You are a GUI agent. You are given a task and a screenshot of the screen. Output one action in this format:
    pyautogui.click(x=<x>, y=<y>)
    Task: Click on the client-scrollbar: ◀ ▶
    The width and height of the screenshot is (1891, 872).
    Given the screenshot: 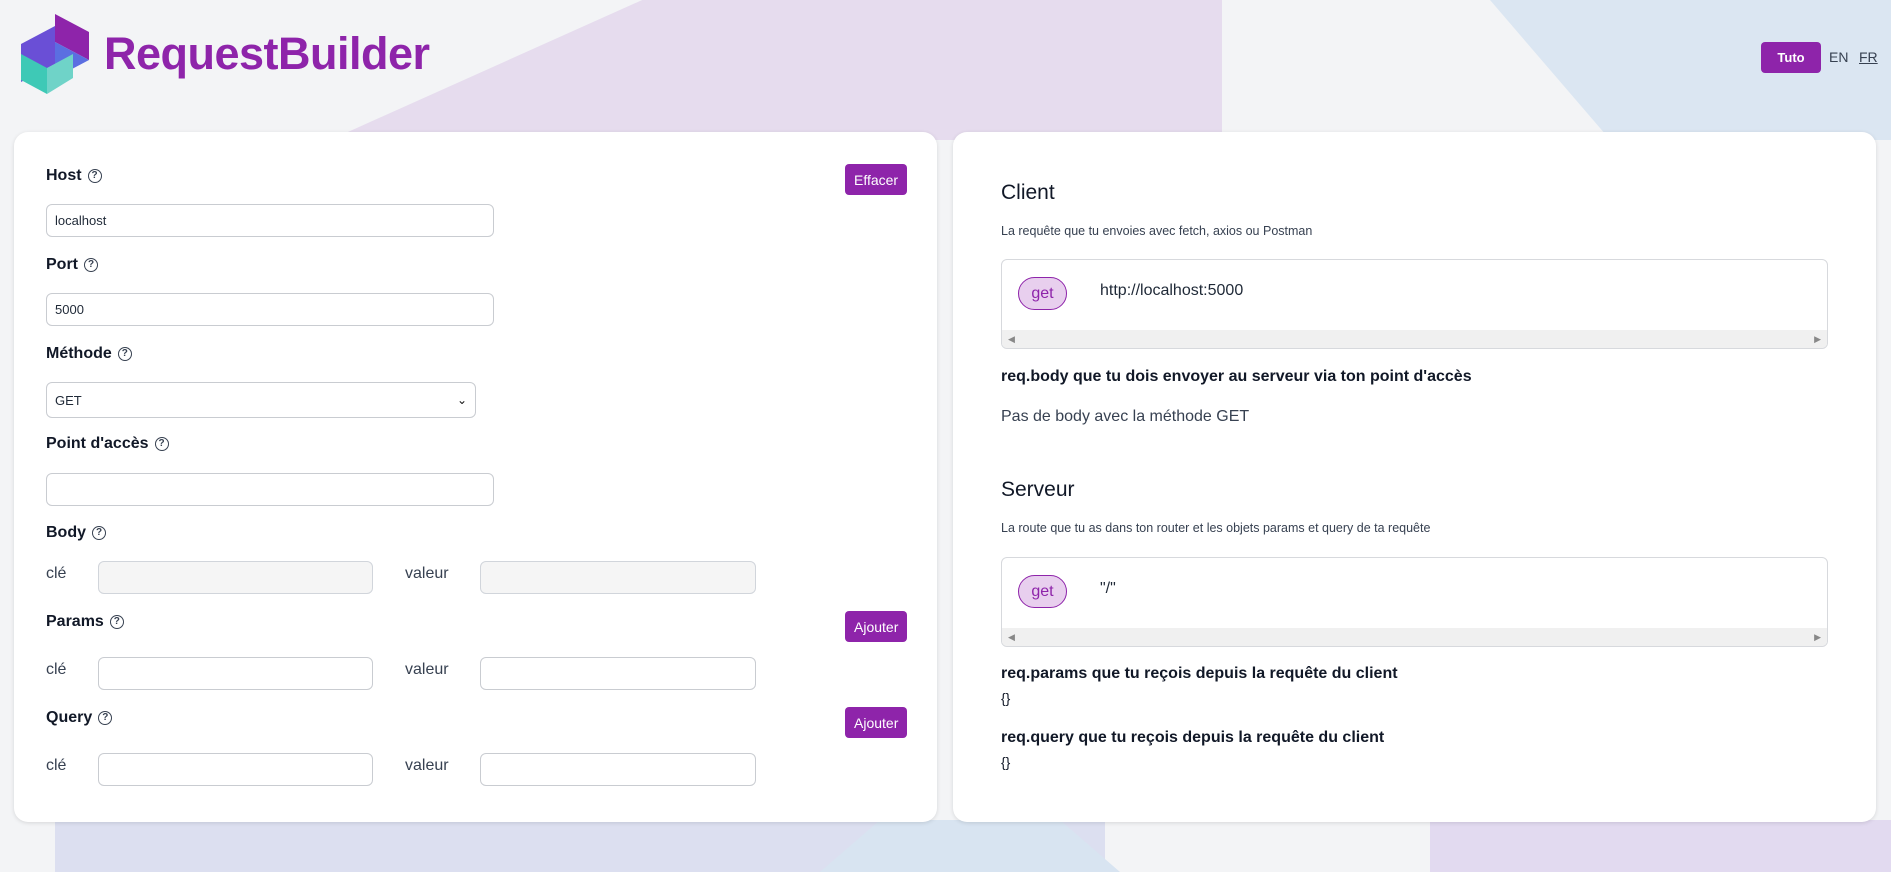 What is the action you would take?
    pyautogui.click(x=1414, y=339)
    